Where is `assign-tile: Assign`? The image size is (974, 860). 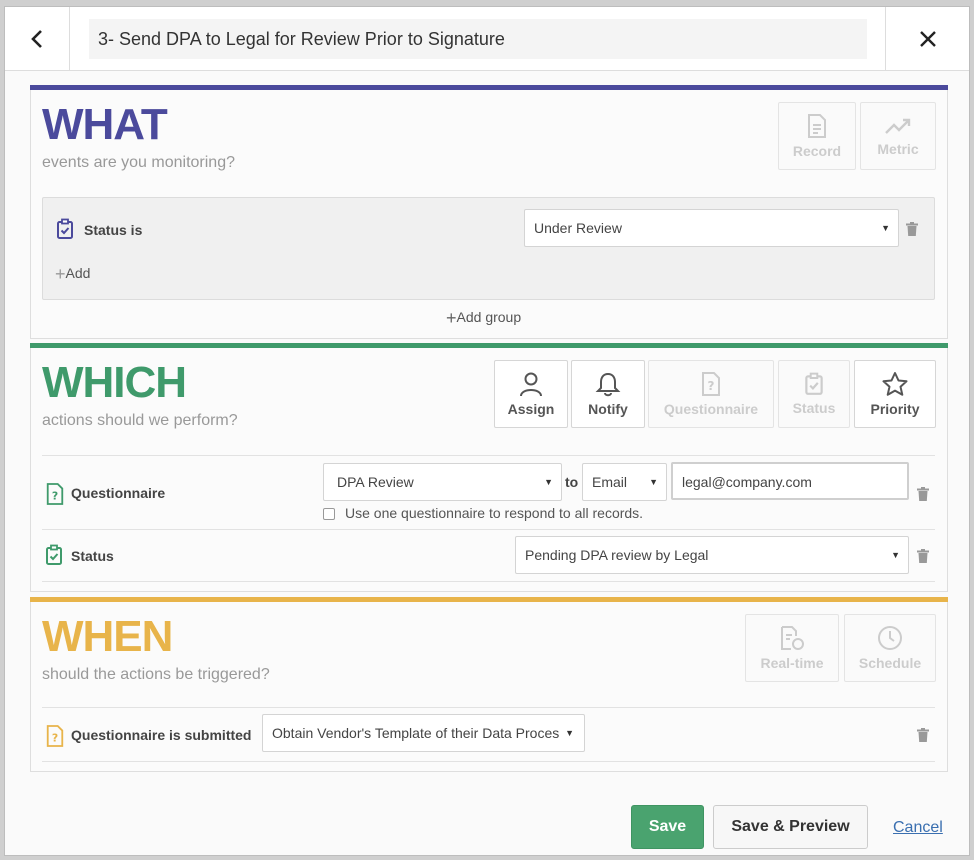
assign-tile: Assign is located at coordinates (531, 394).